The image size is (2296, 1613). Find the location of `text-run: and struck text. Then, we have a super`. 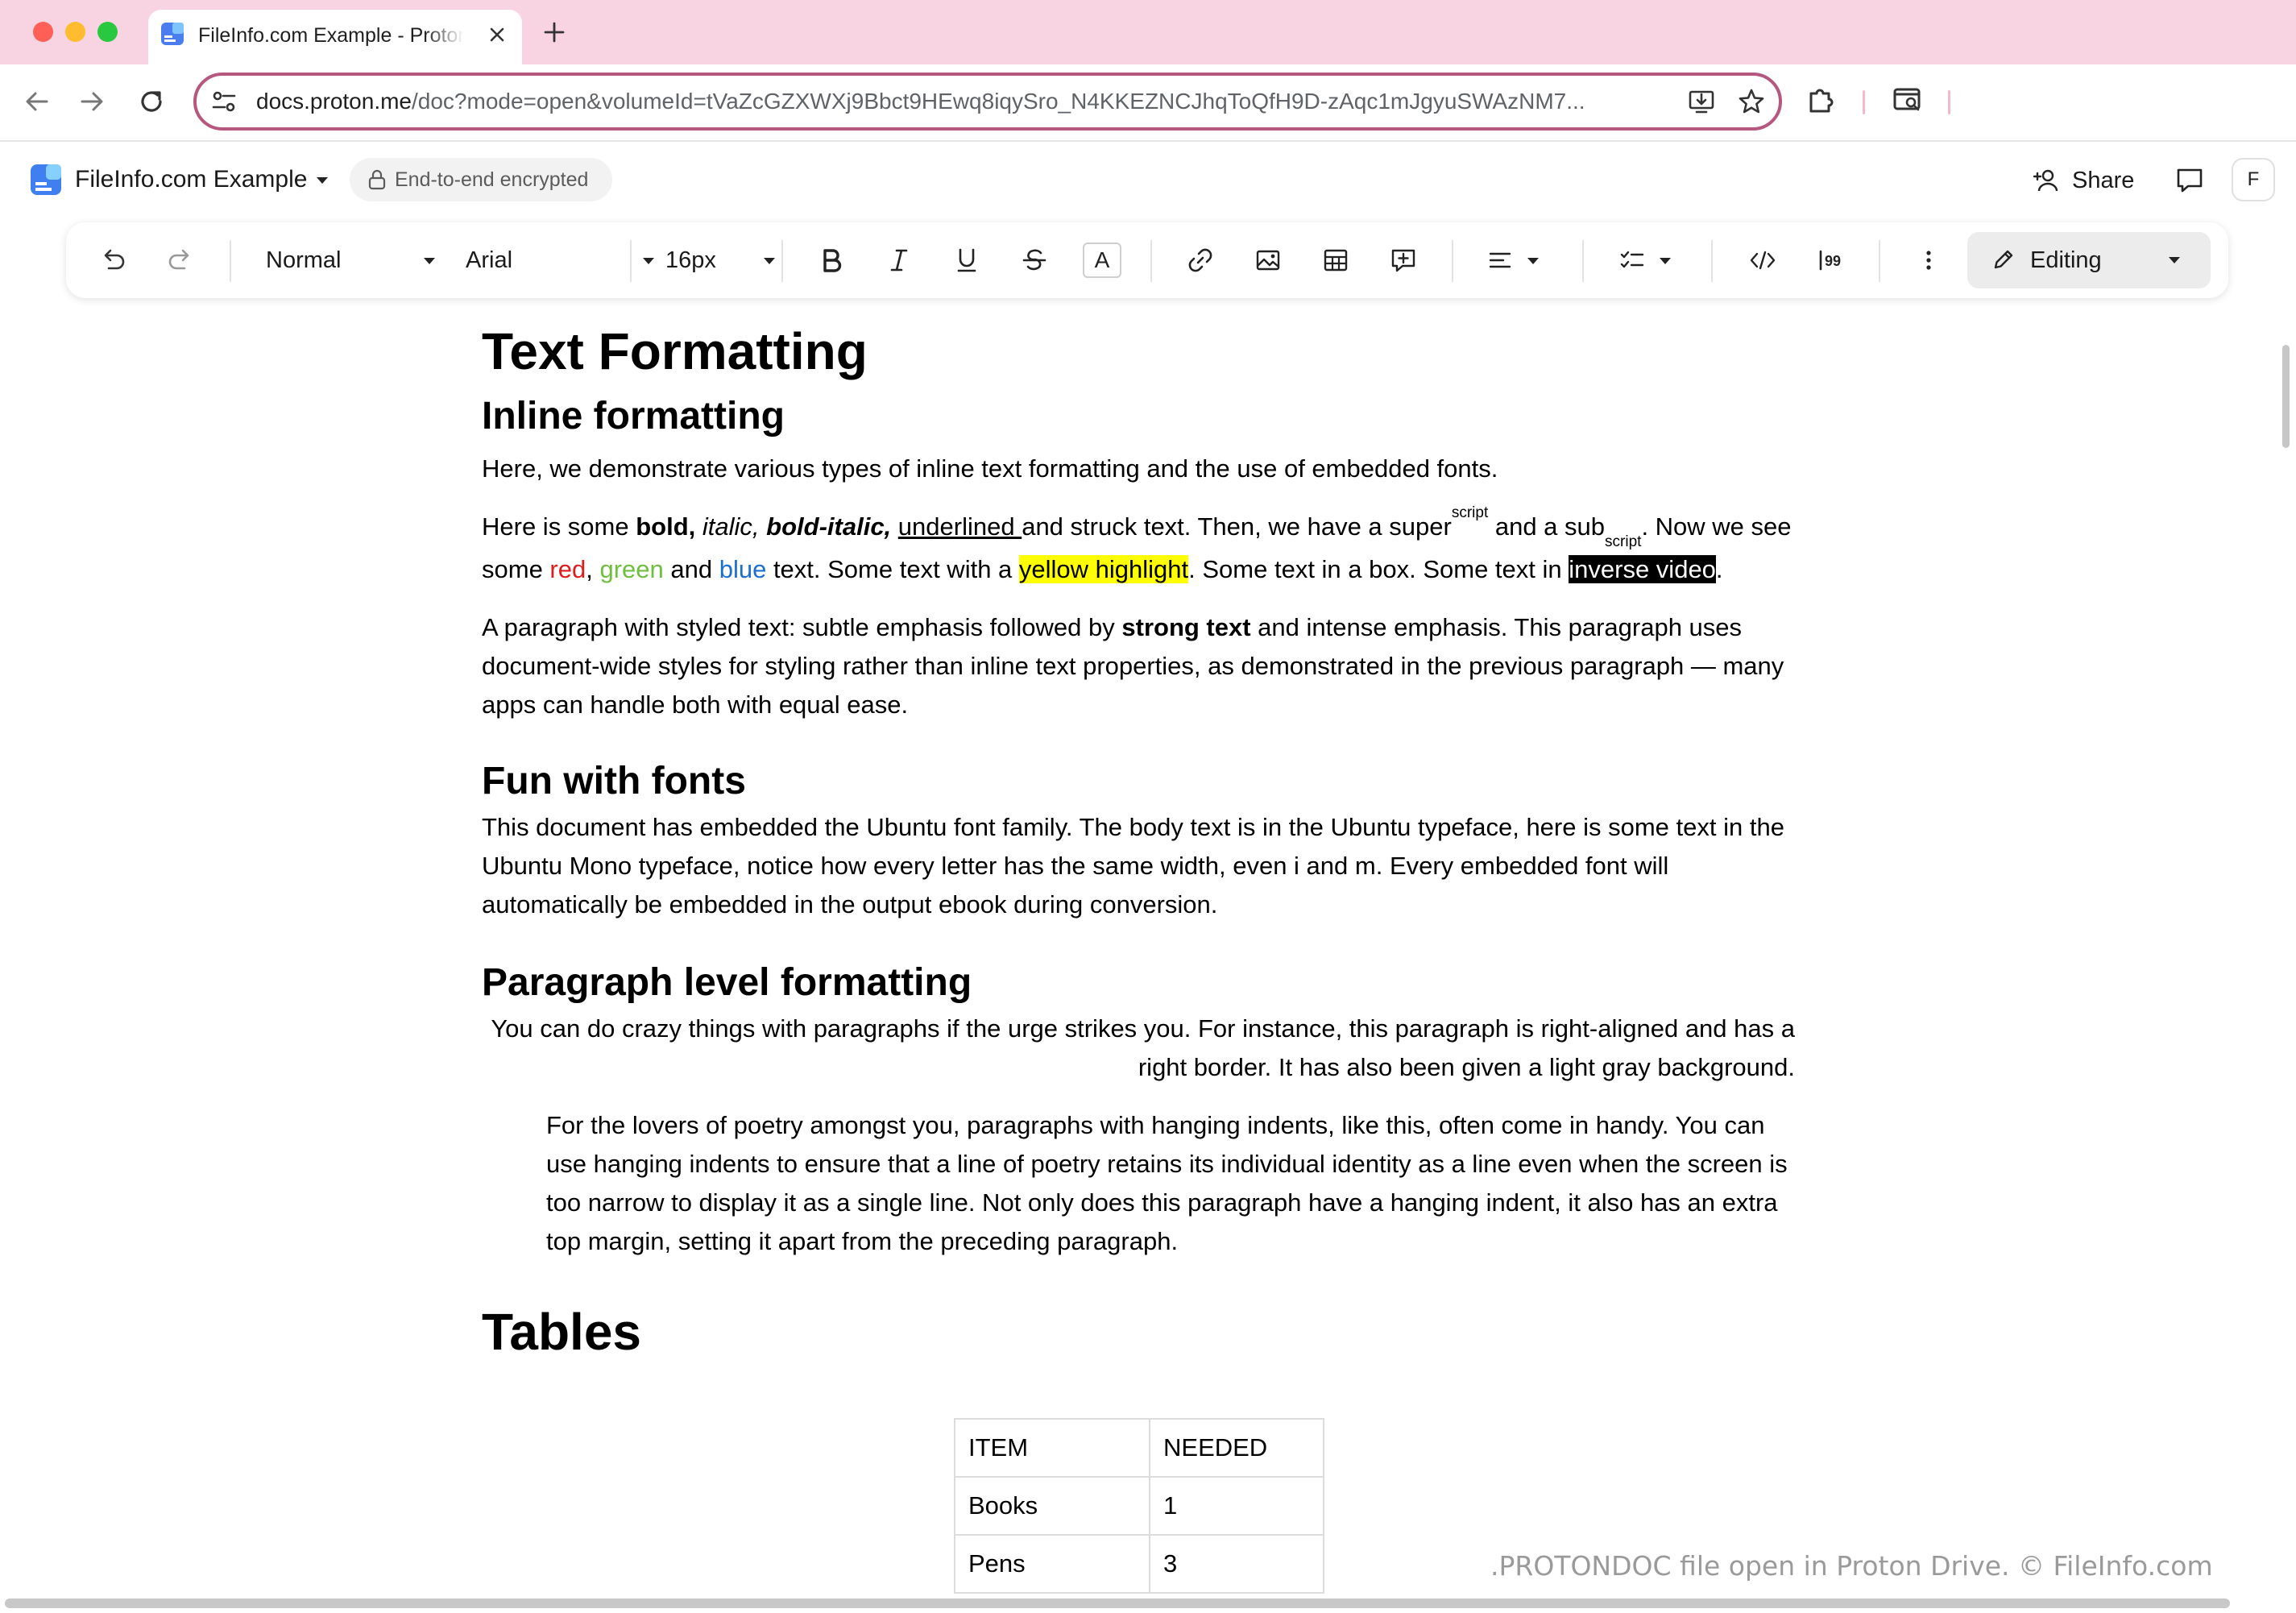

text-run: and struck text. Then, we have a super is located at coordinates (1237, 526).